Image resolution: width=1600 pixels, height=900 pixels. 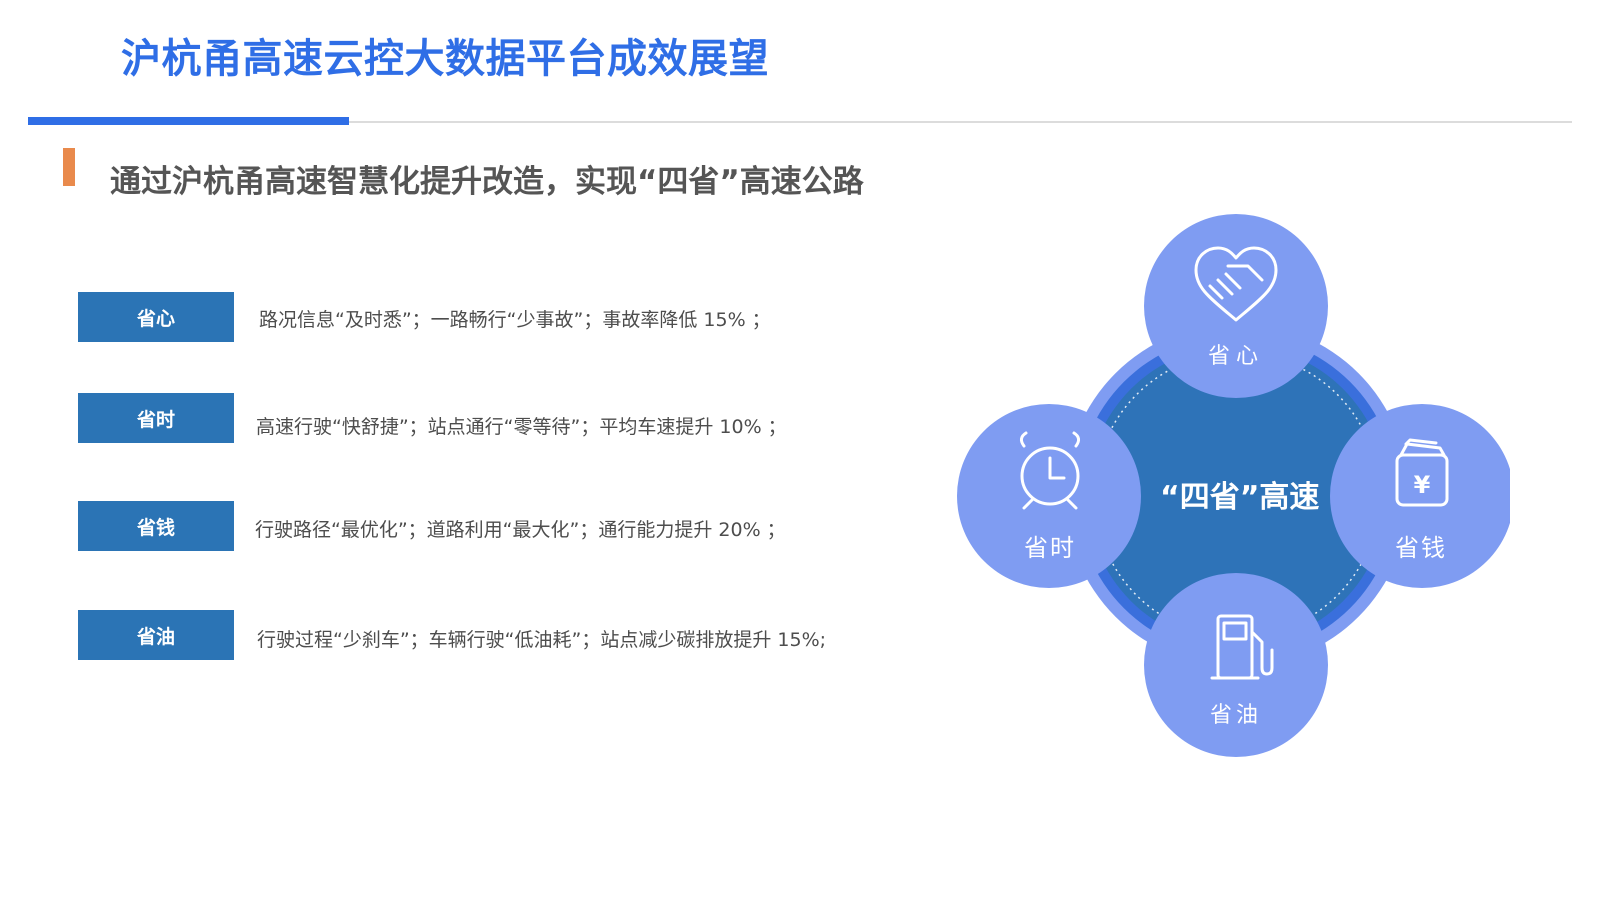 I want to click on row-label-shengyou: 省油, so click(x=156, y=635).